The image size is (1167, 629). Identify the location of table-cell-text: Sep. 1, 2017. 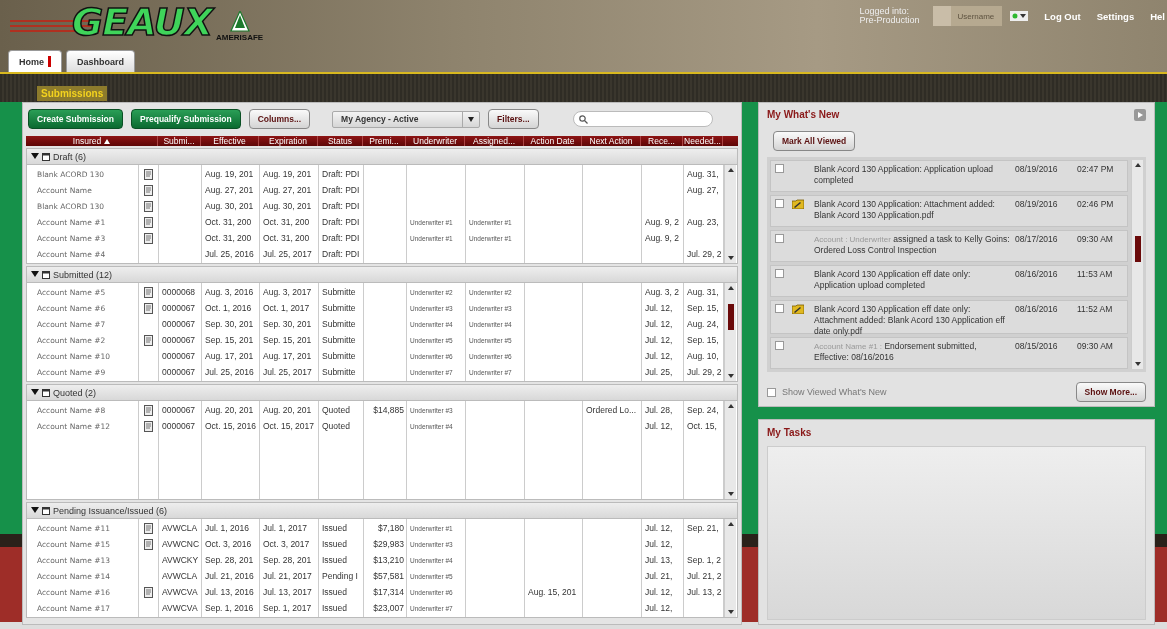
(287, 608).